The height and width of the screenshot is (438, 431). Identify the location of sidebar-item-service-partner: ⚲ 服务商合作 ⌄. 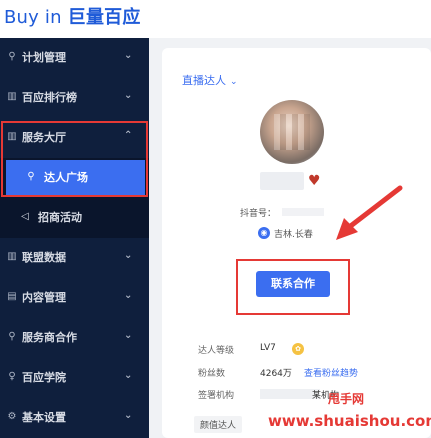
(74, 338).